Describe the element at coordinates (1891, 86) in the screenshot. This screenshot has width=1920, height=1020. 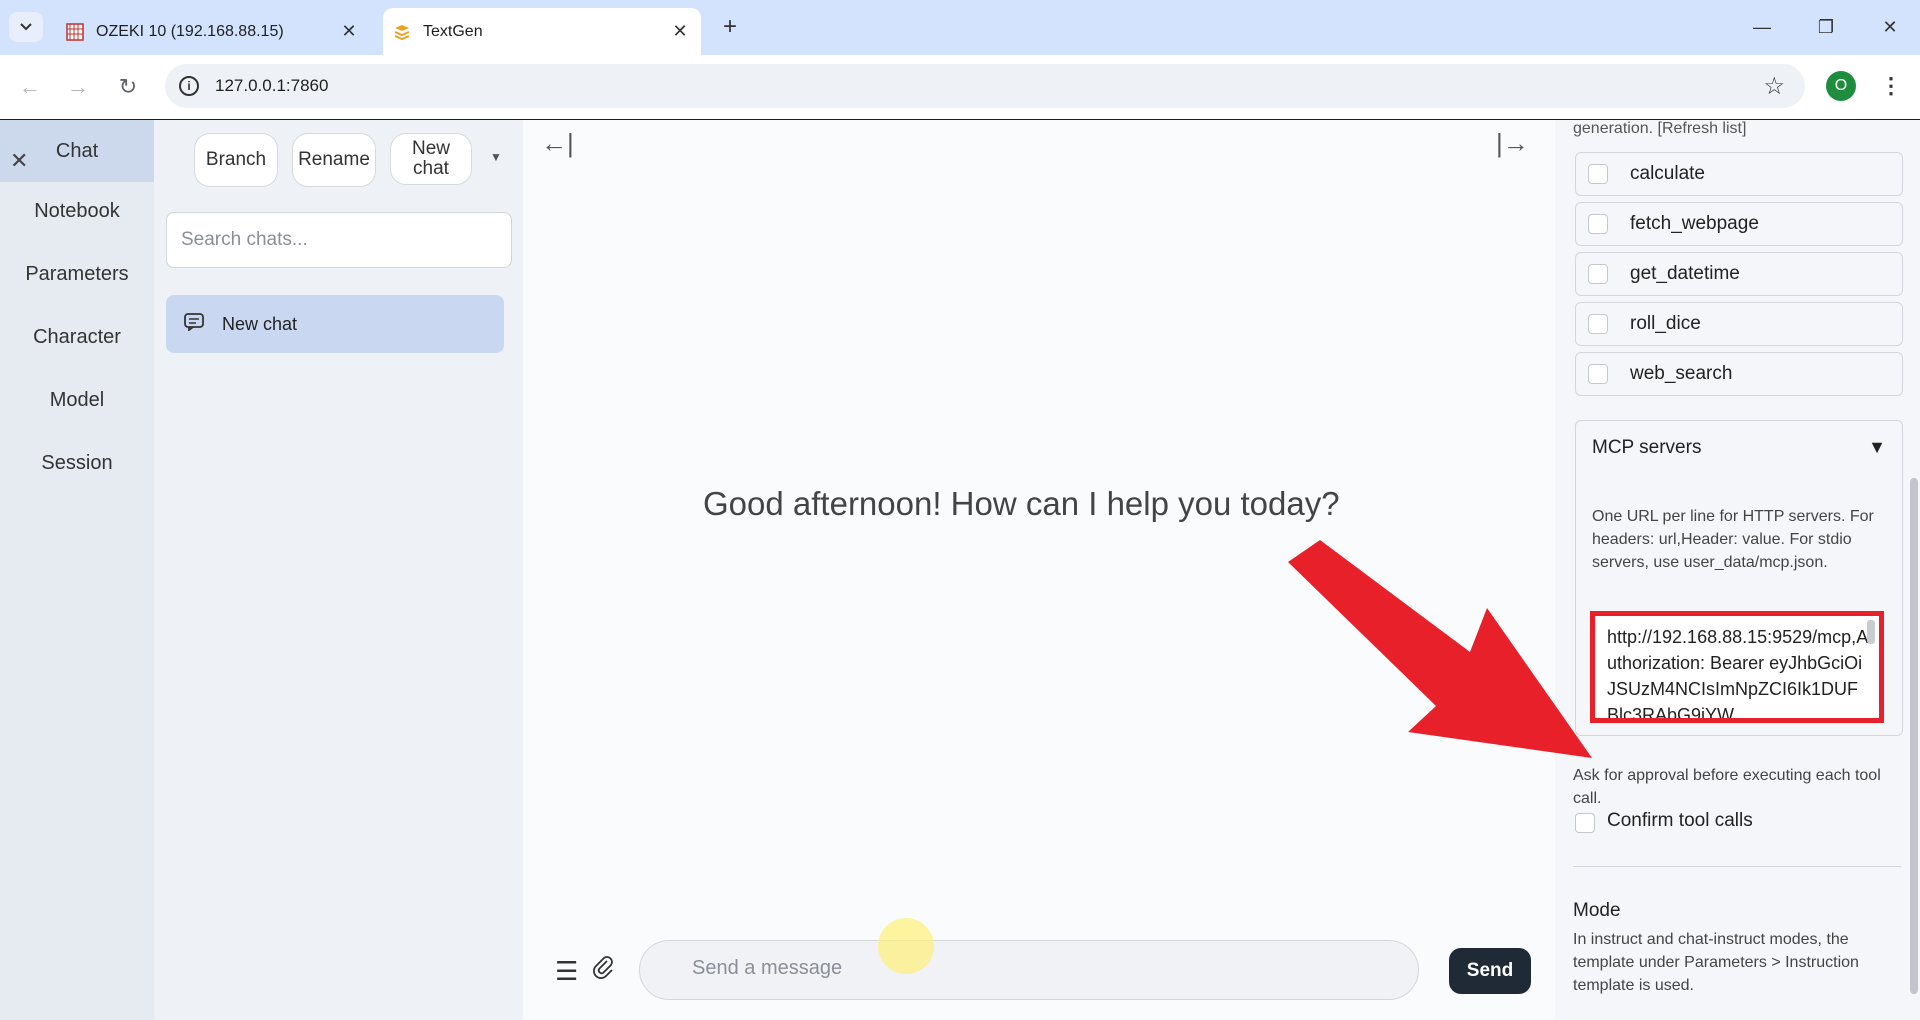
I see `browser-menu-icon: ⋮` at that location.